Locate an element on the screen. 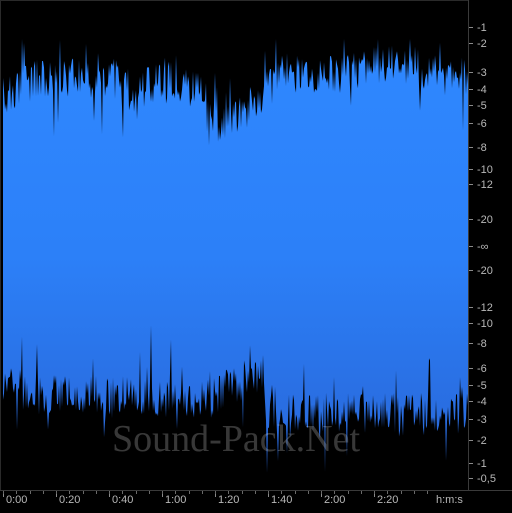 This screenshot has width=512, height=513. time-tick-label: 2:20 is located at coordinates (388, 500).